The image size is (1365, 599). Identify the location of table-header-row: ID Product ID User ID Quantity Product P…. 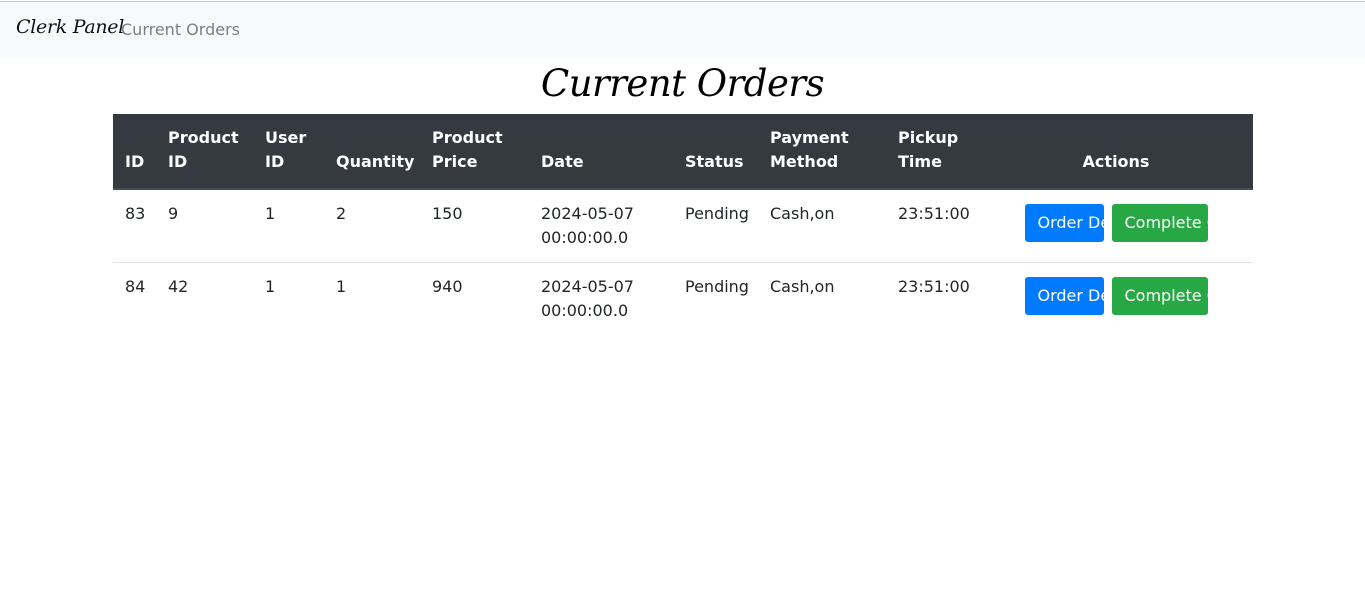
(683, 152).